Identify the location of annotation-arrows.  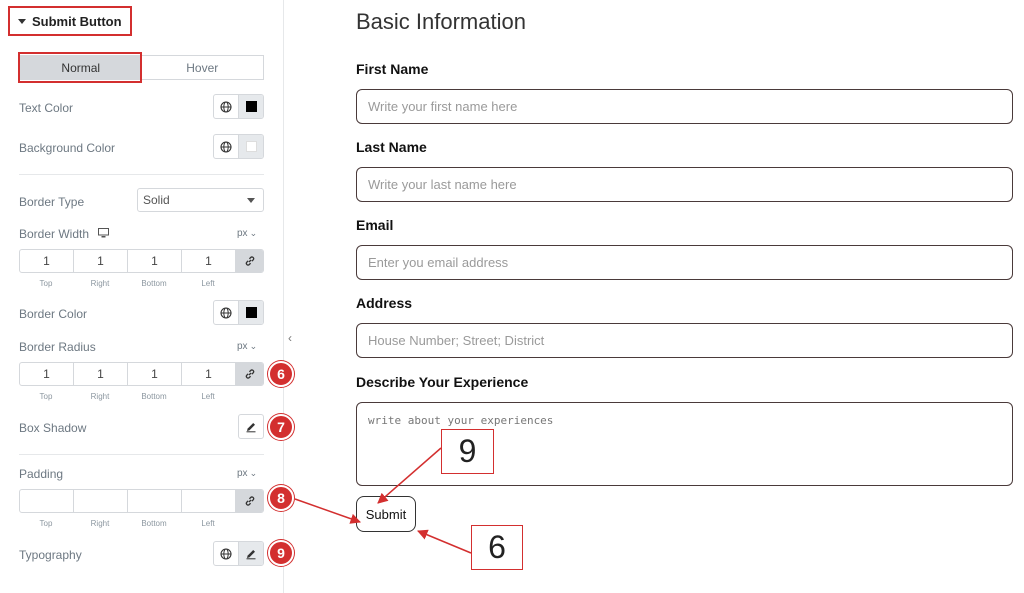
(383, 500).